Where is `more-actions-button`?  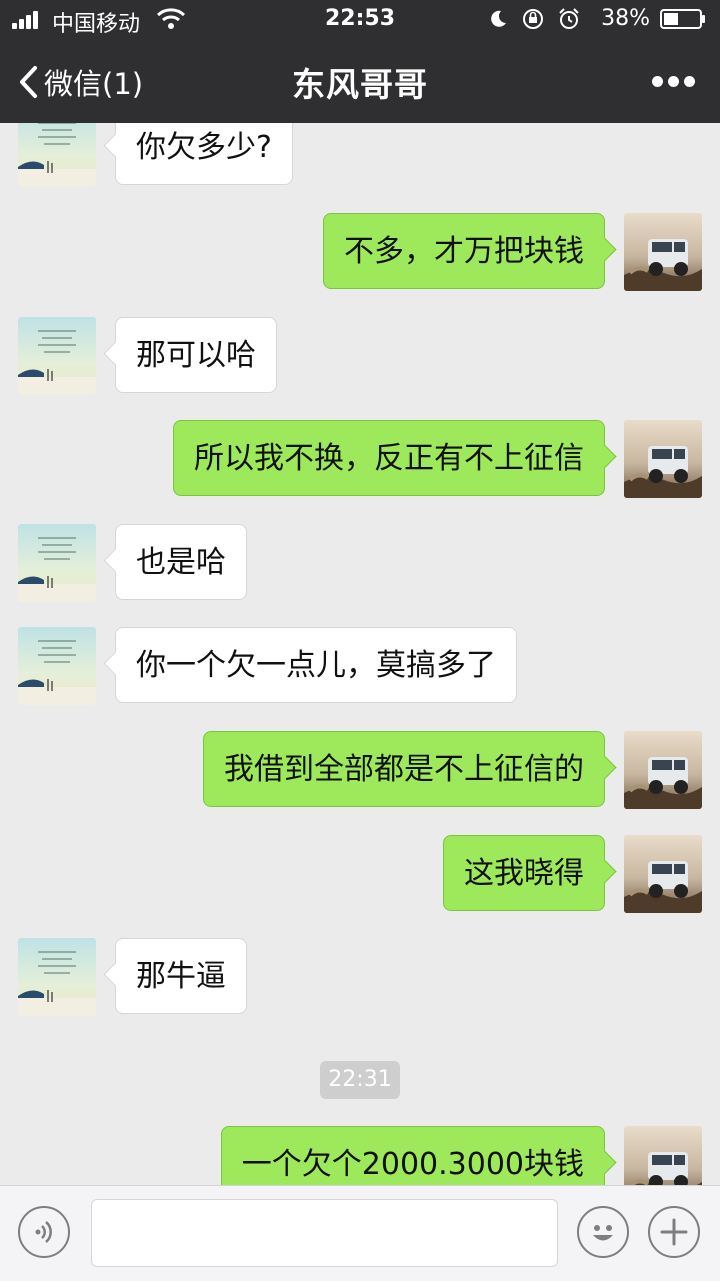 more-actions-button is located at coordinates (674, 1232).